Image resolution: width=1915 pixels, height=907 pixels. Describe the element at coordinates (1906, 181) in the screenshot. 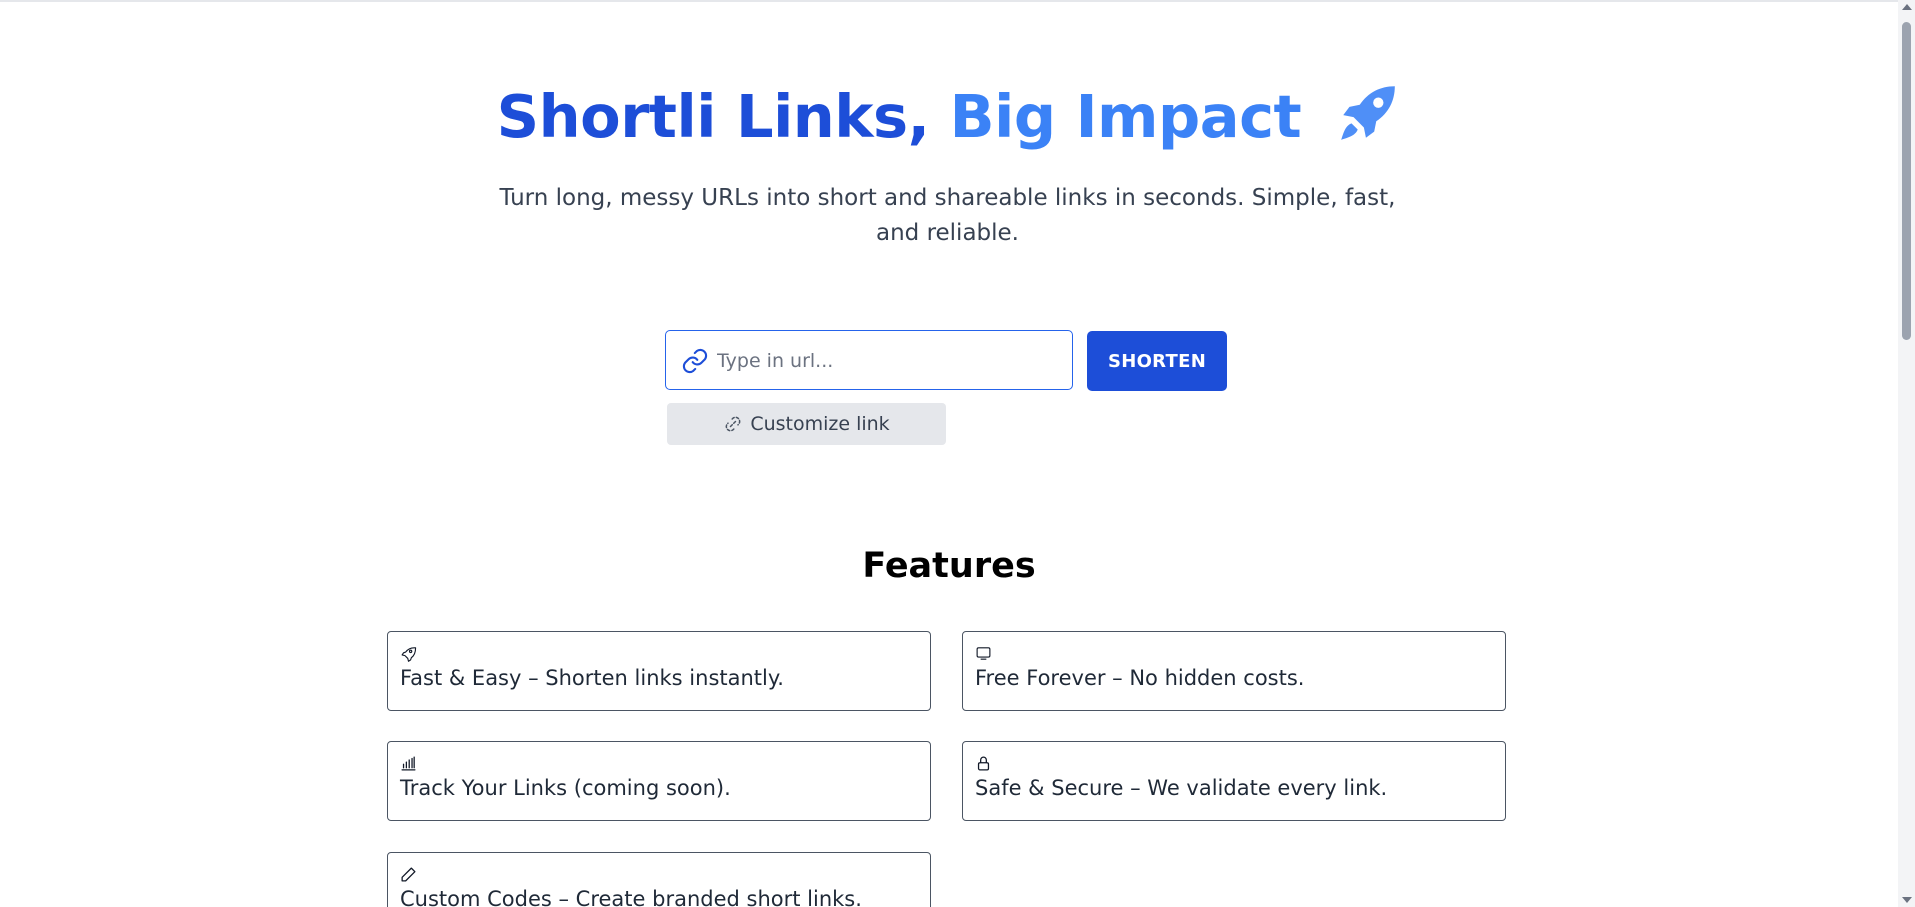

I see `scrollbar-thumb` at that location.